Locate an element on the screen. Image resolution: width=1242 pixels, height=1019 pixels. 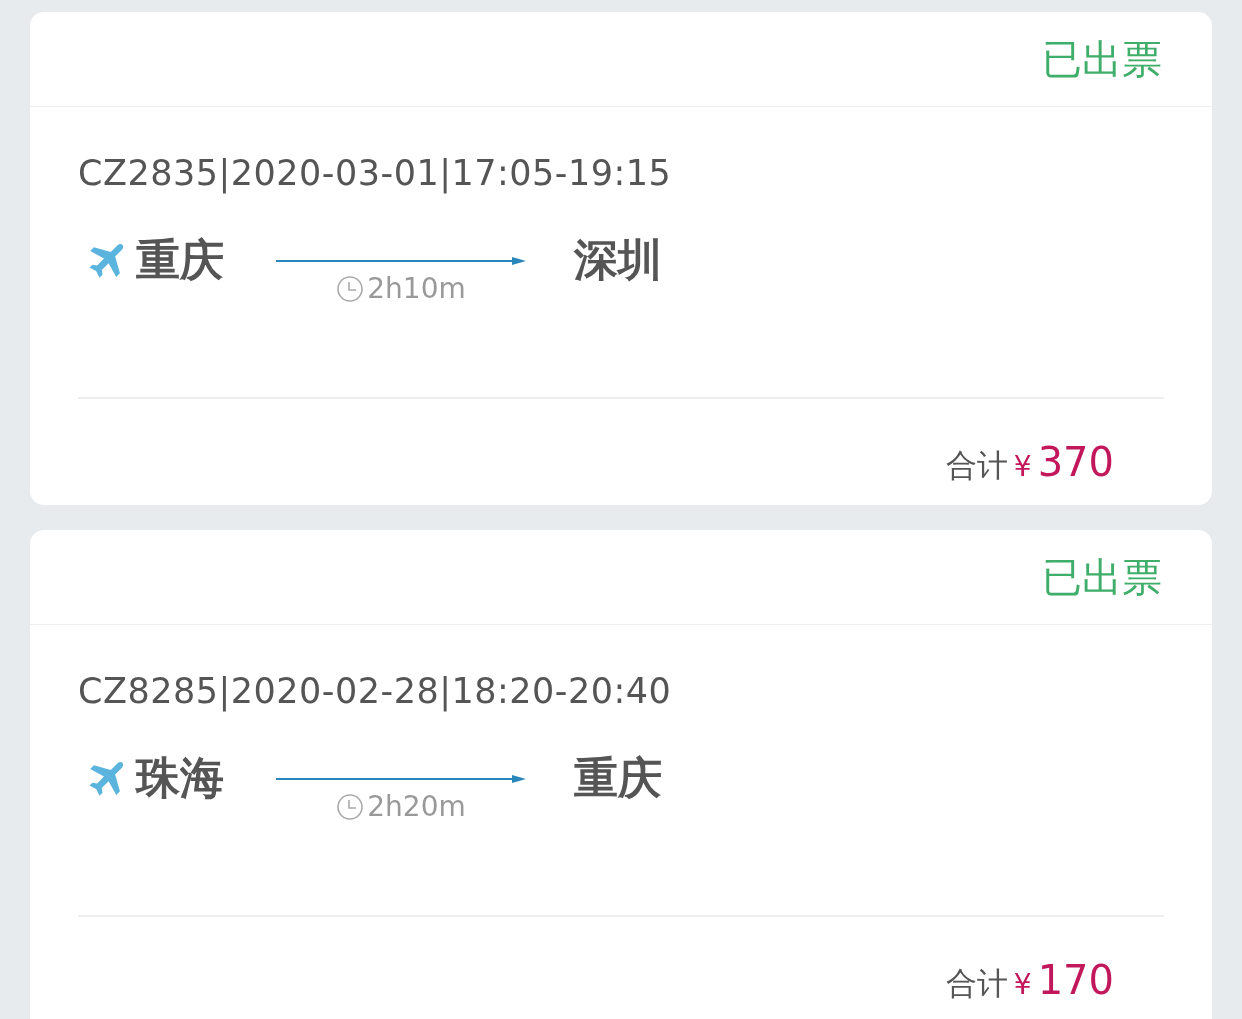
departure-city: 珠海 is located at coordinates (180, 778).